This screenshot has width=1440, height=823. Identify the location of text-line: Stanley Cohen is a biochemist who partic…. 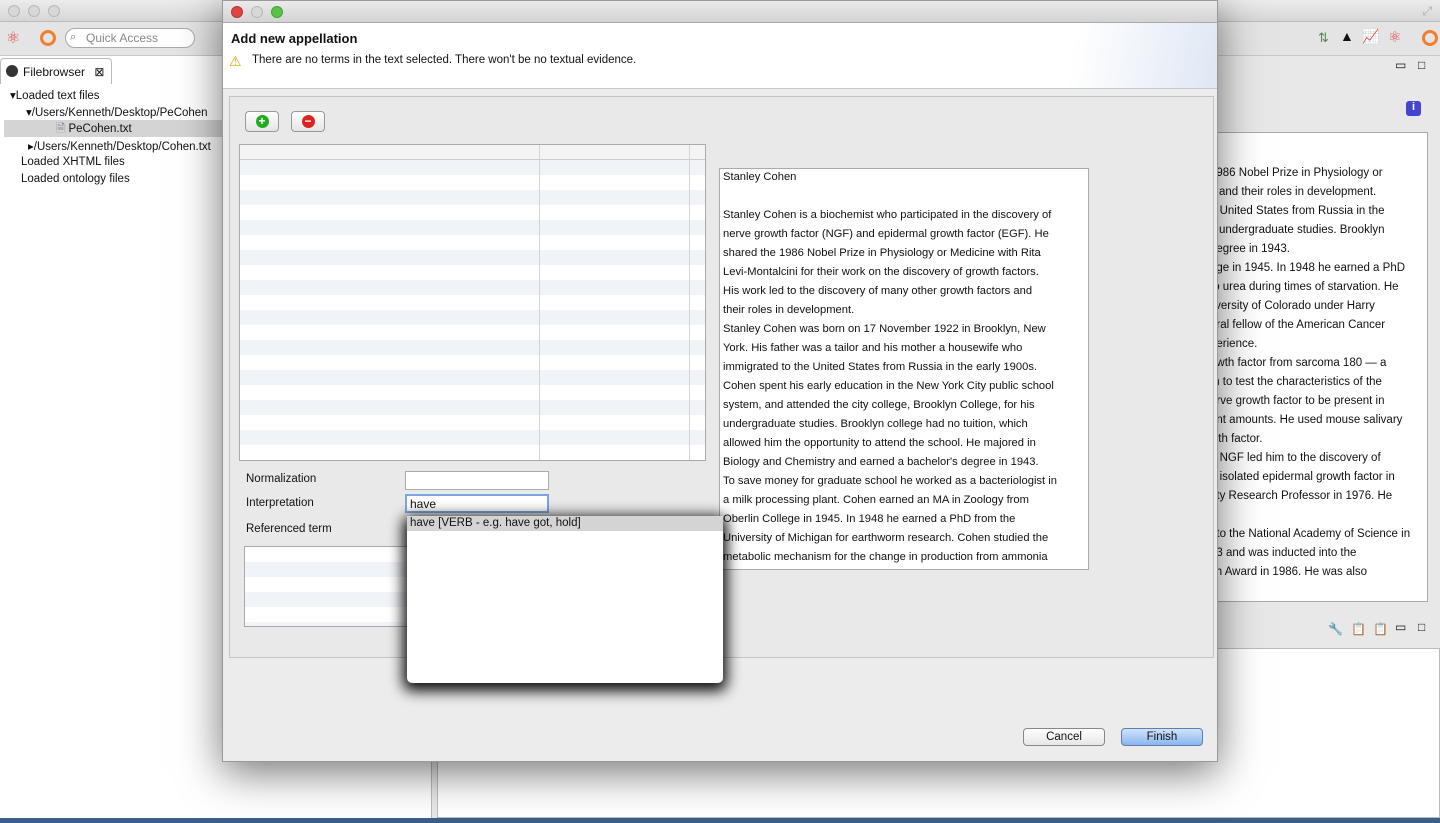
(887, 215).